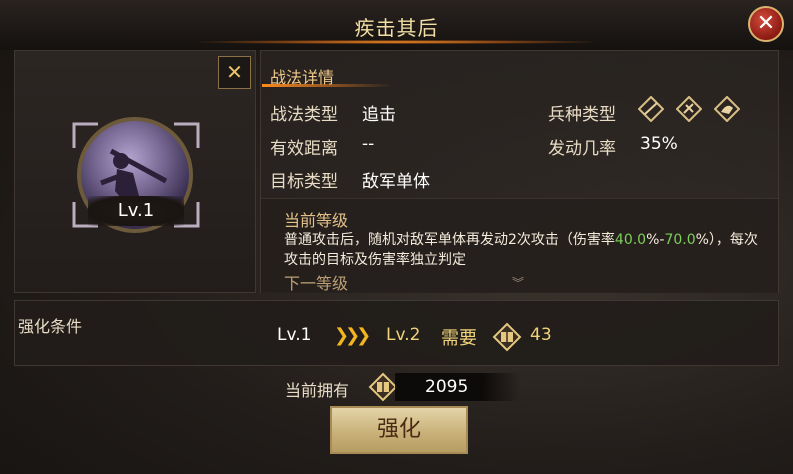 This screenshot has height=474, width=793. What do you see at coordinates (399, 430) in the screenshot?
I see `enhance-button: 强化` at bounding box center [399, 430].